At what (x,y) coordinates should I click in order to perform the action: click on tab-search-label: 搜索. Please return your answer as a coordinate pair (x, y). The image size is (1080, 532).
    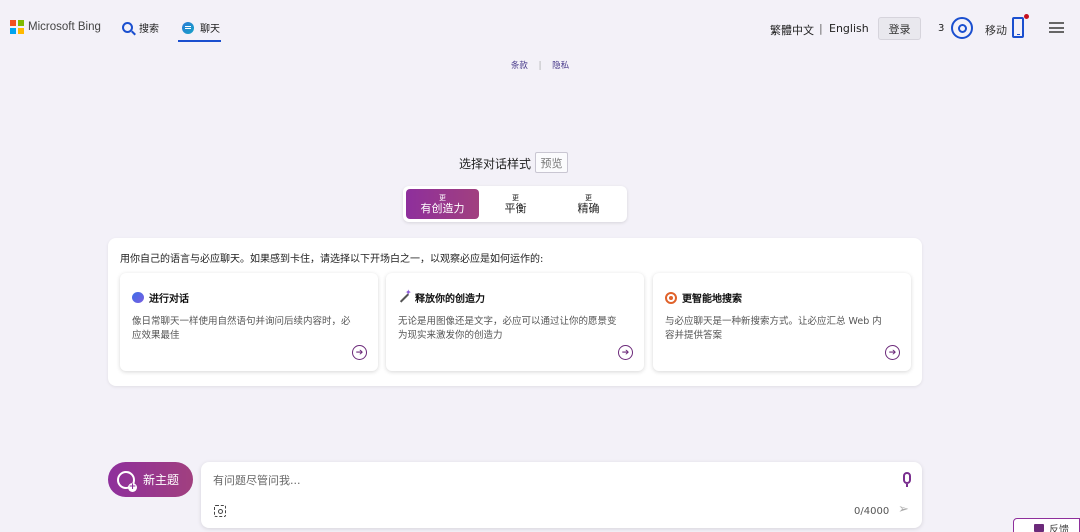
    Looking at the image, I should click on (149, 29).